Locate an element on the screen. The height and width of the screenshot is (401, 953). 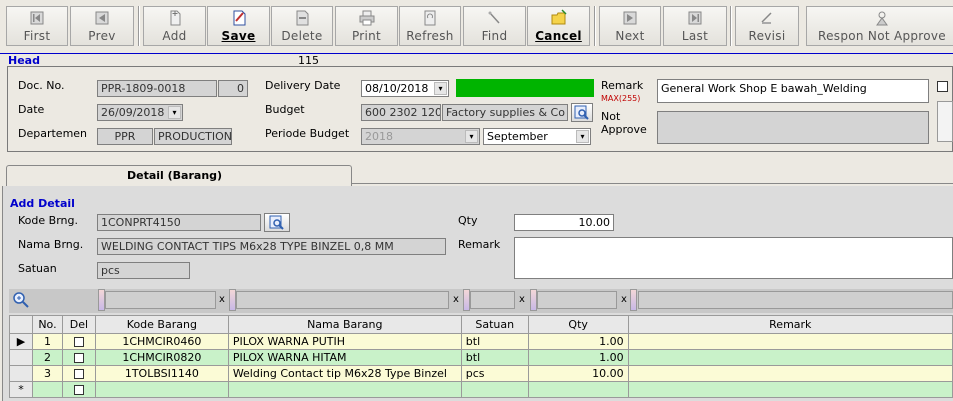
cell-no is located at coordinates (47, 389).